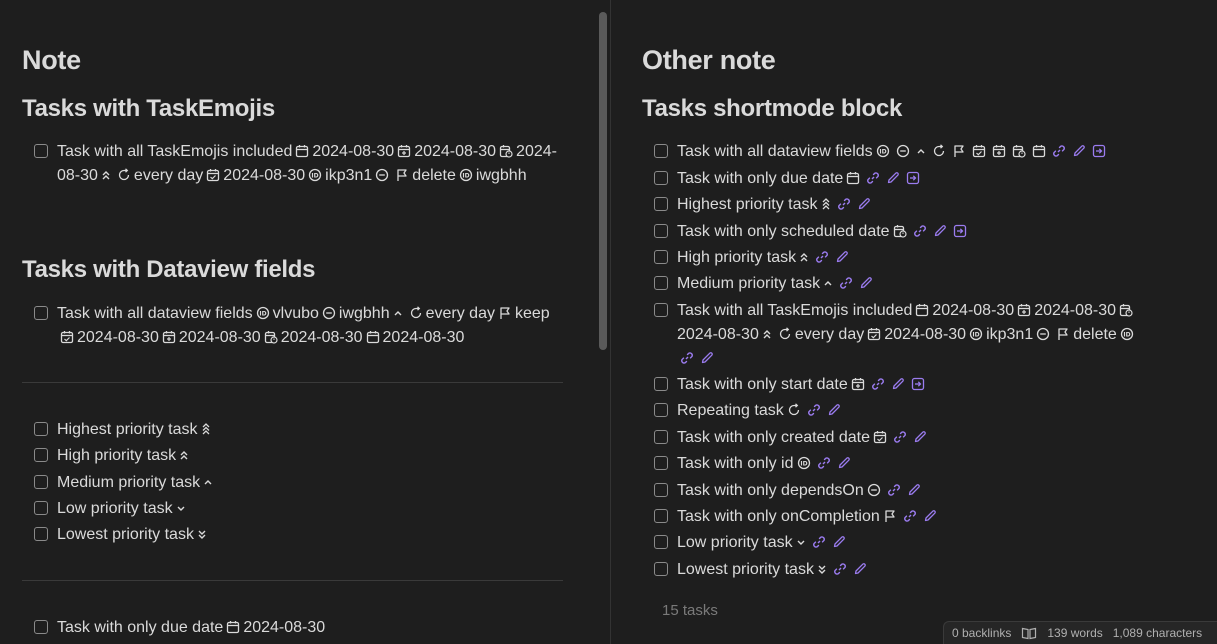 The width and height of the screenshot is (1217, 644). What do you see at coordinates (745, 569) in the screenshot?
I see `task-description: Lowest priority task` at bounding box center [745, 569].